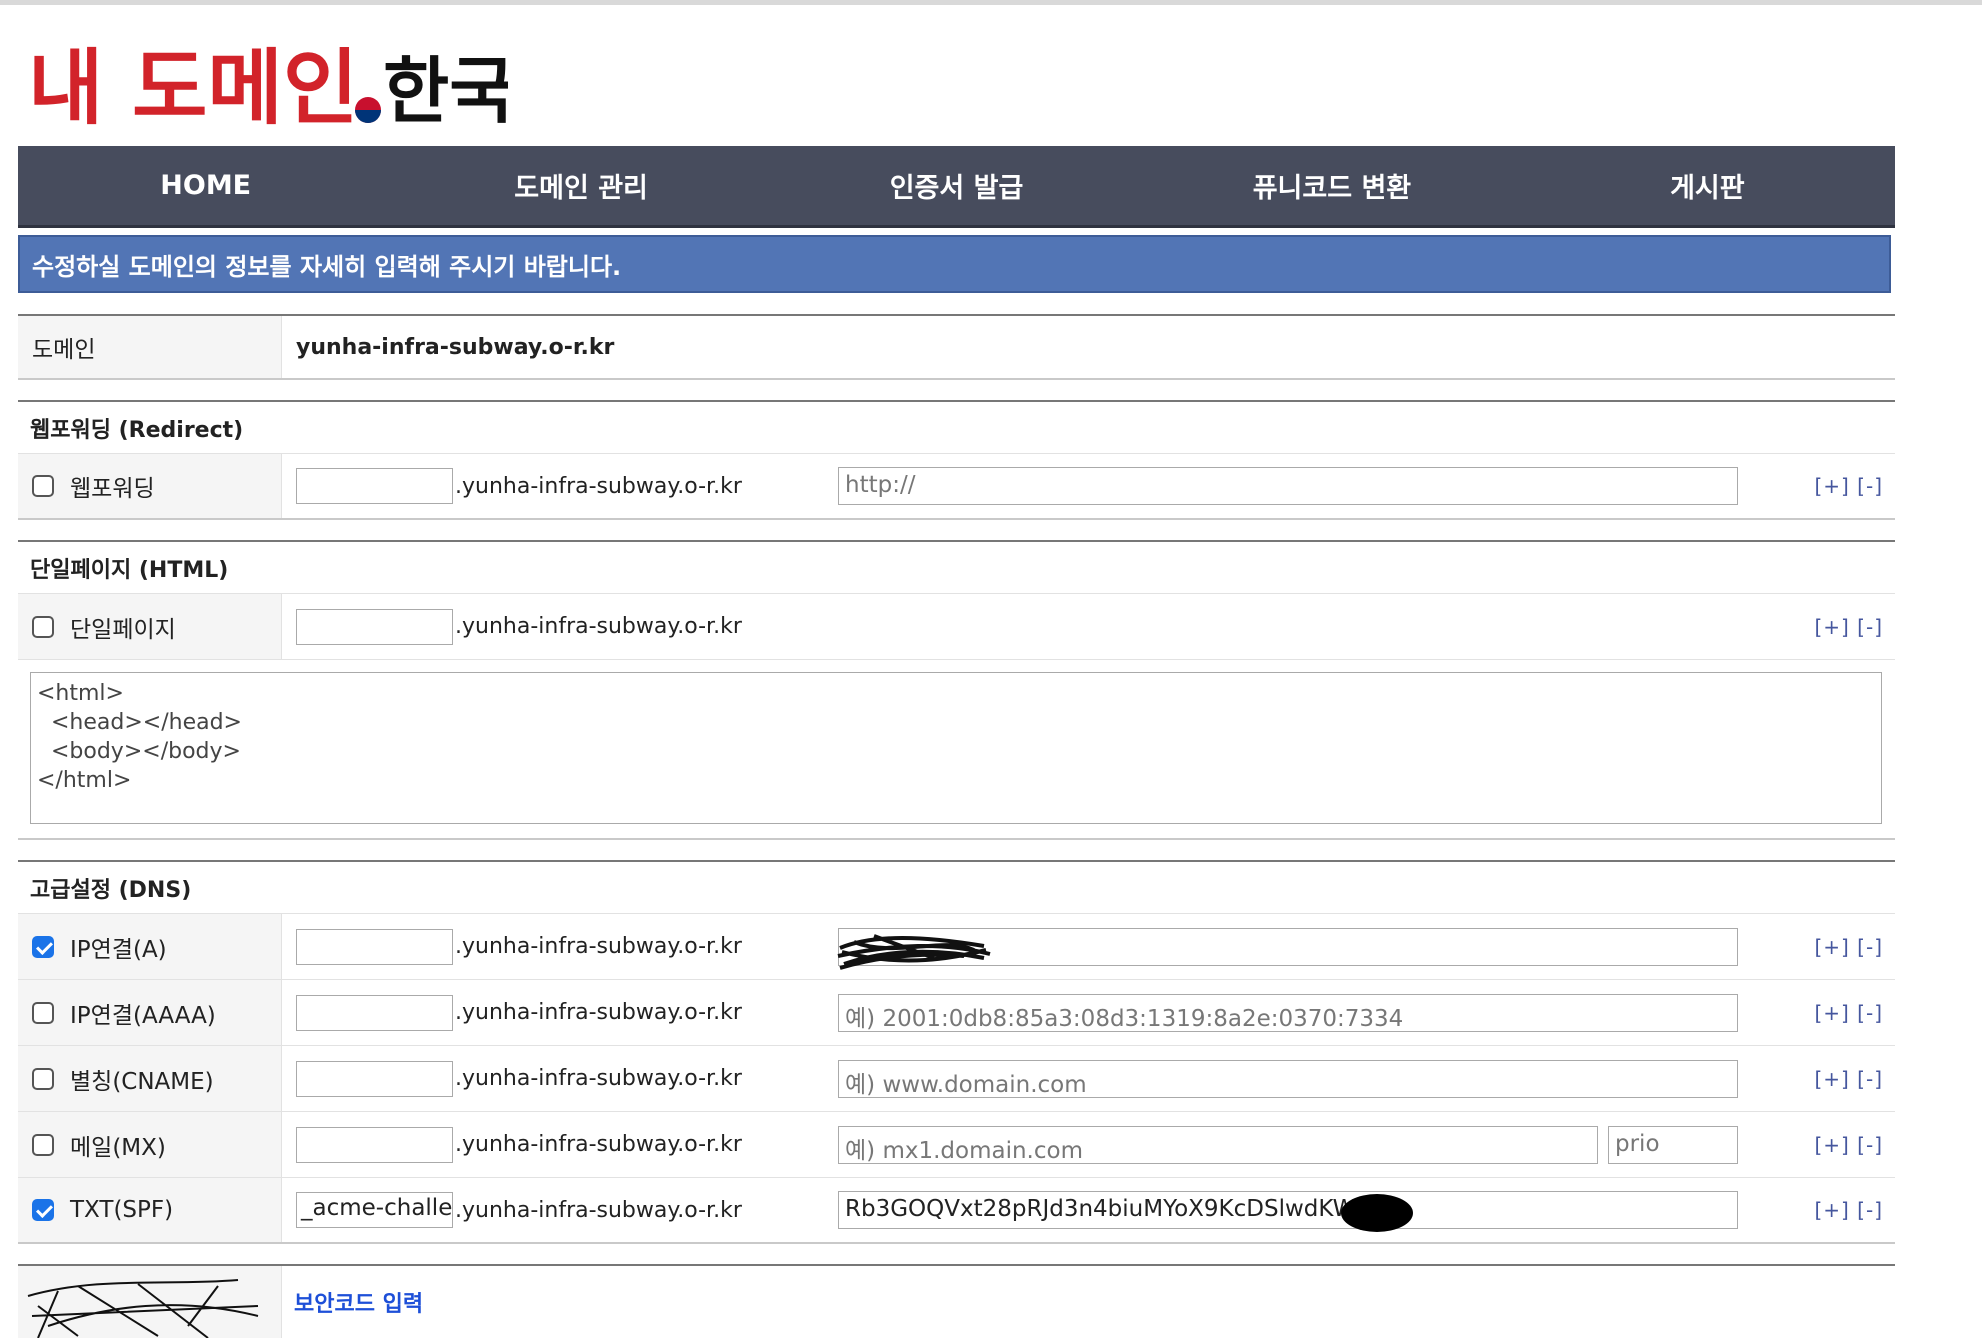 This screenshot has height=1344, width=1982. Describe the element at coordinates (1848, 947) in the screenshot. I see `dns-a-add-remove: [+] [-]` at that location.